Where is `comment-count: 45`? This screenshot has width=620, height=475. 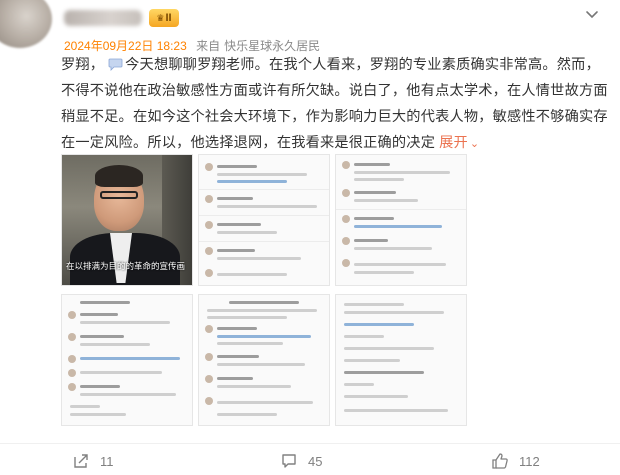
comment-count: 45 is located at coordinates (315, 461).